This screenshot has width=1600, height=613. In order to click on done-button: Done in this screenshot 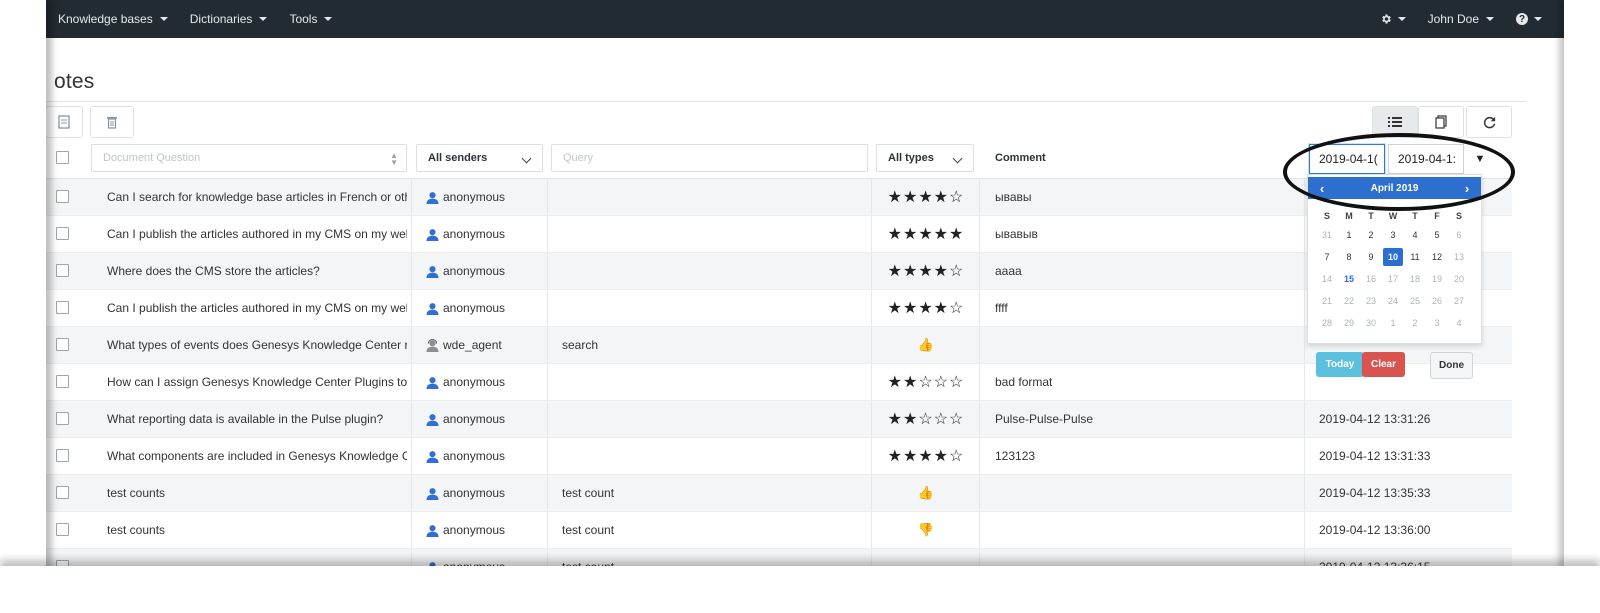, I will do `click(1451, 365)`.